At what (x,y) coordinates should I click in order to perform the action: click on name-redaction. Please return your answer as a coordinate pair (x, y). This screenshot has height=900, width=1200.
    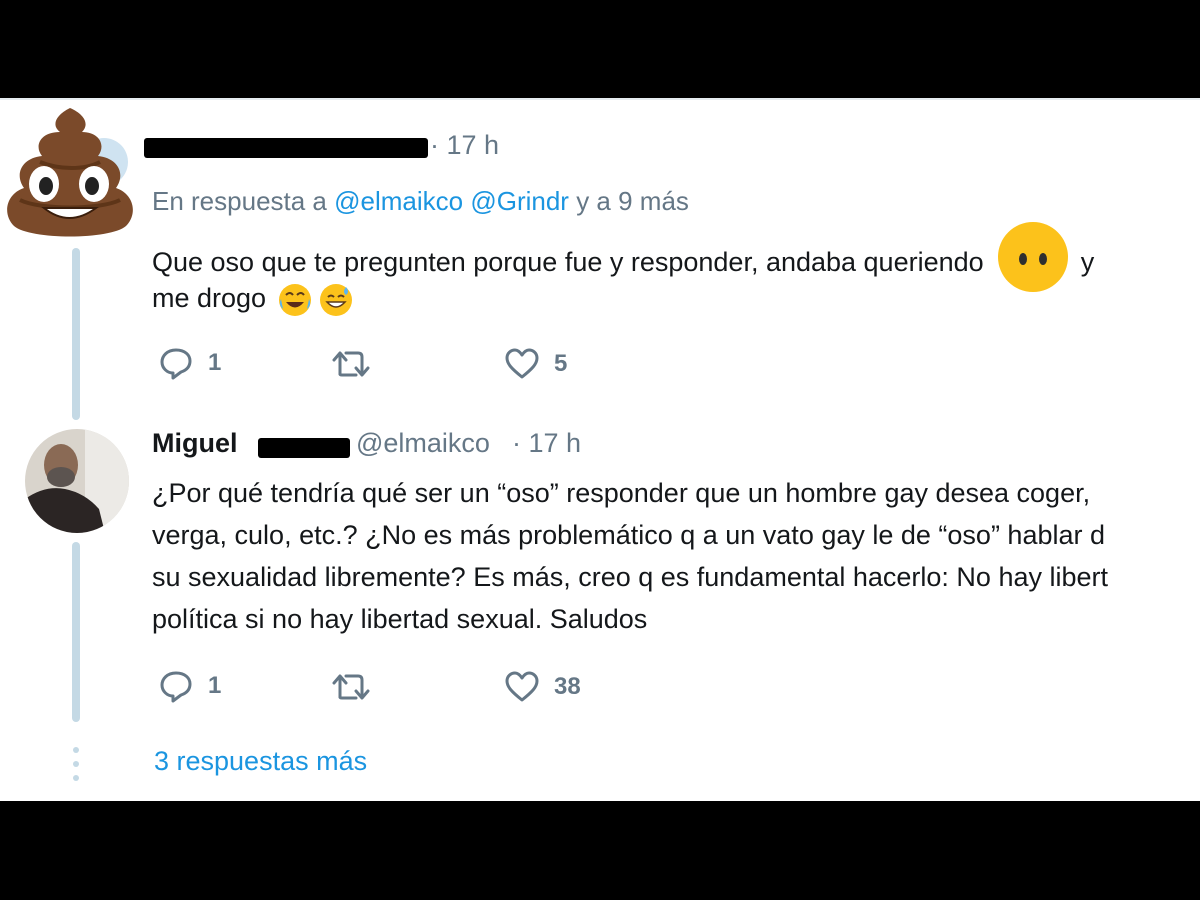
    Looking at the image, I should click on (286, 148).